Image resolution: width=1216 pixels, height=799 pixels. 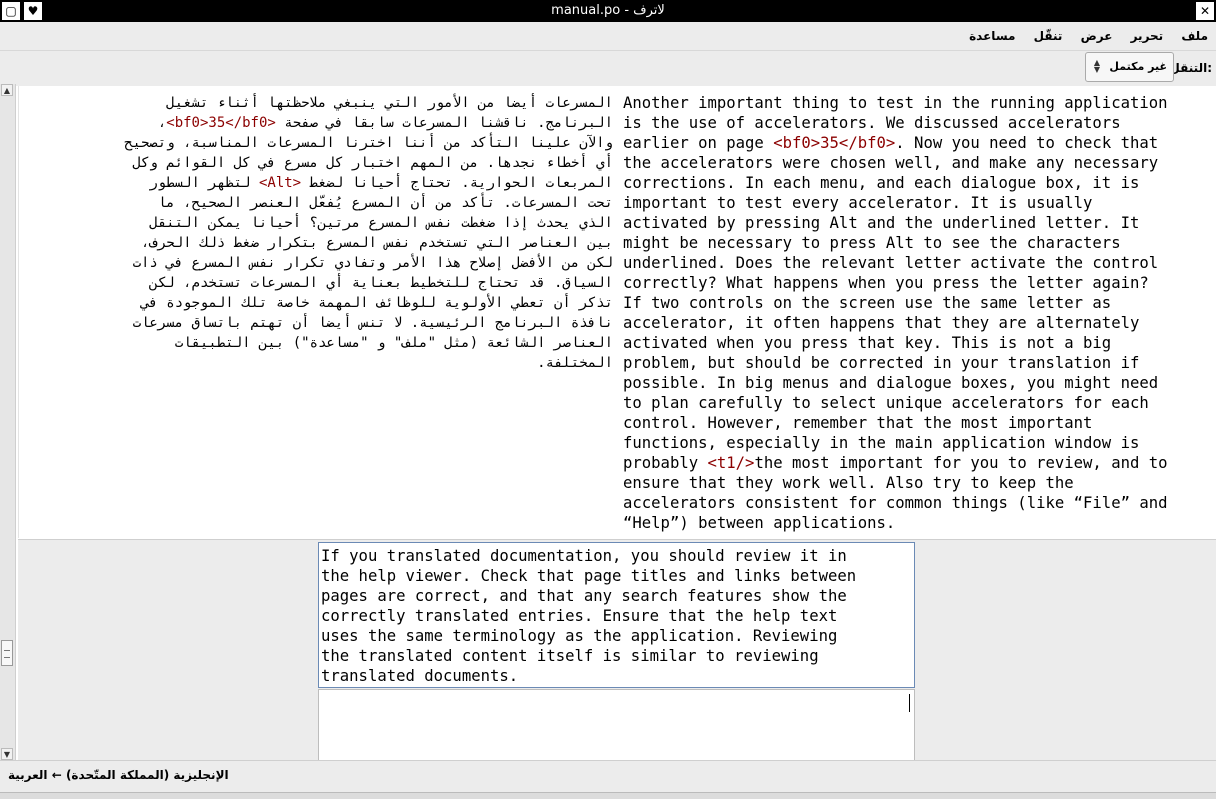 I want to click on scroll-down-icon: ▼, so click(x=7, y=754).